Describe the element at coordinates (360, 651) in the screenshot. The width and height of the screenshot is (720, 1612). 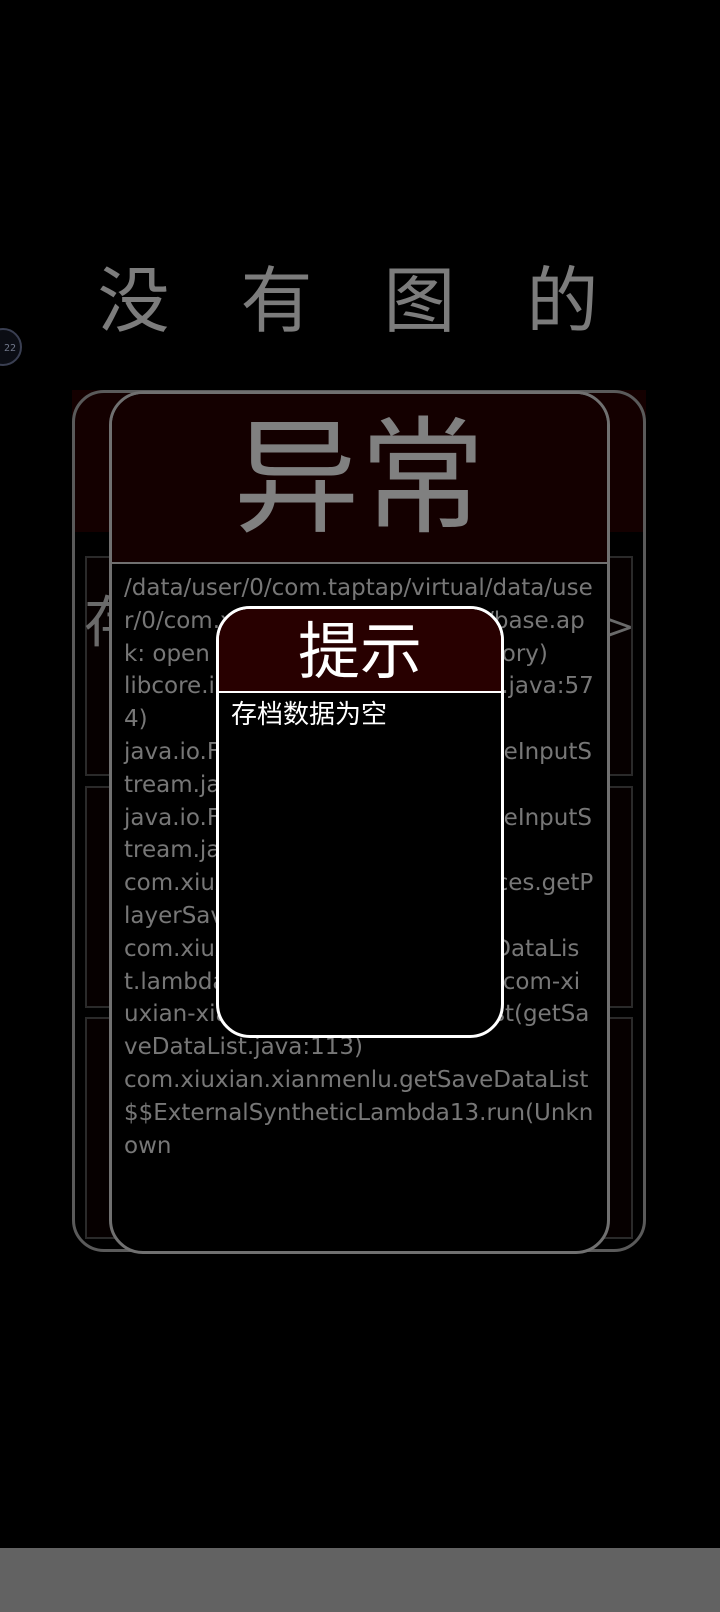
I see `dialog-title: 提示` at that location.